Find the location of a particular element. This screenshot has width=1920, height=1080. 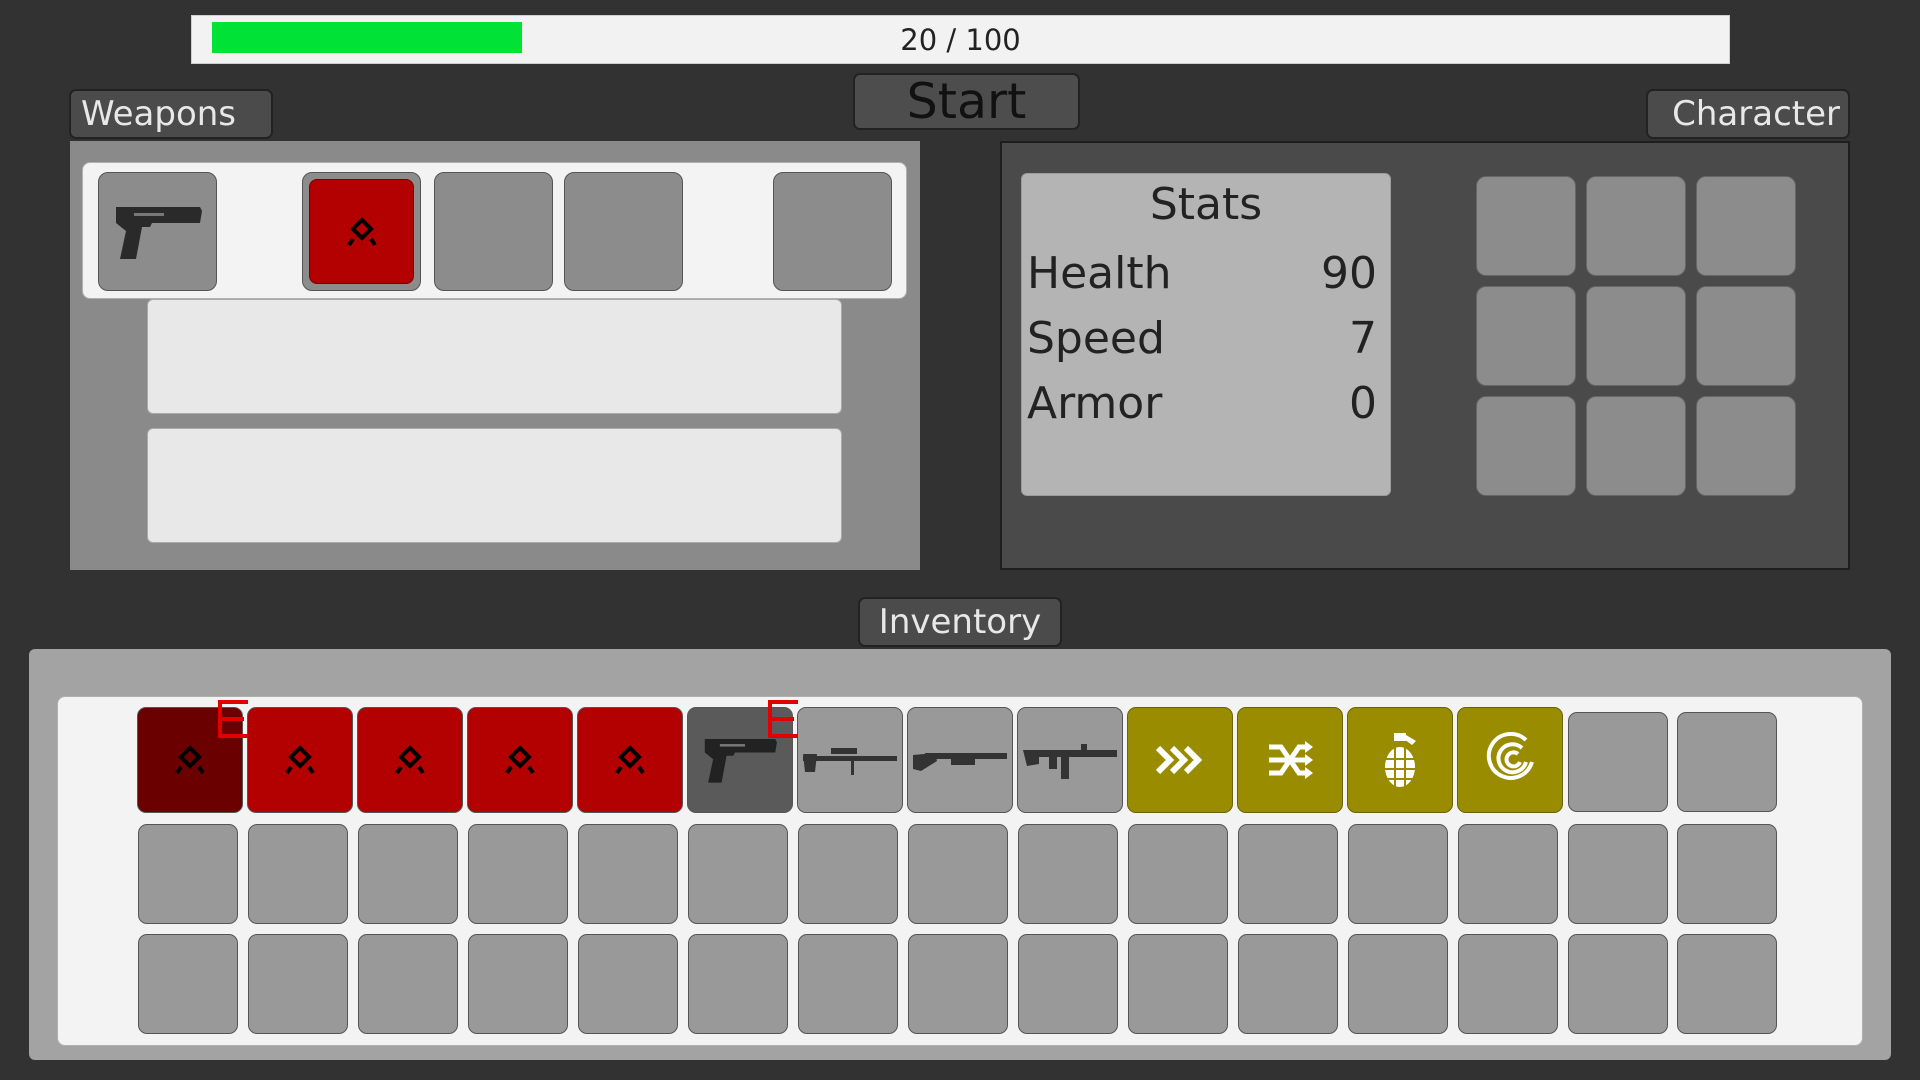

sniper-rifle-icon is located at coordinates (850, 760).